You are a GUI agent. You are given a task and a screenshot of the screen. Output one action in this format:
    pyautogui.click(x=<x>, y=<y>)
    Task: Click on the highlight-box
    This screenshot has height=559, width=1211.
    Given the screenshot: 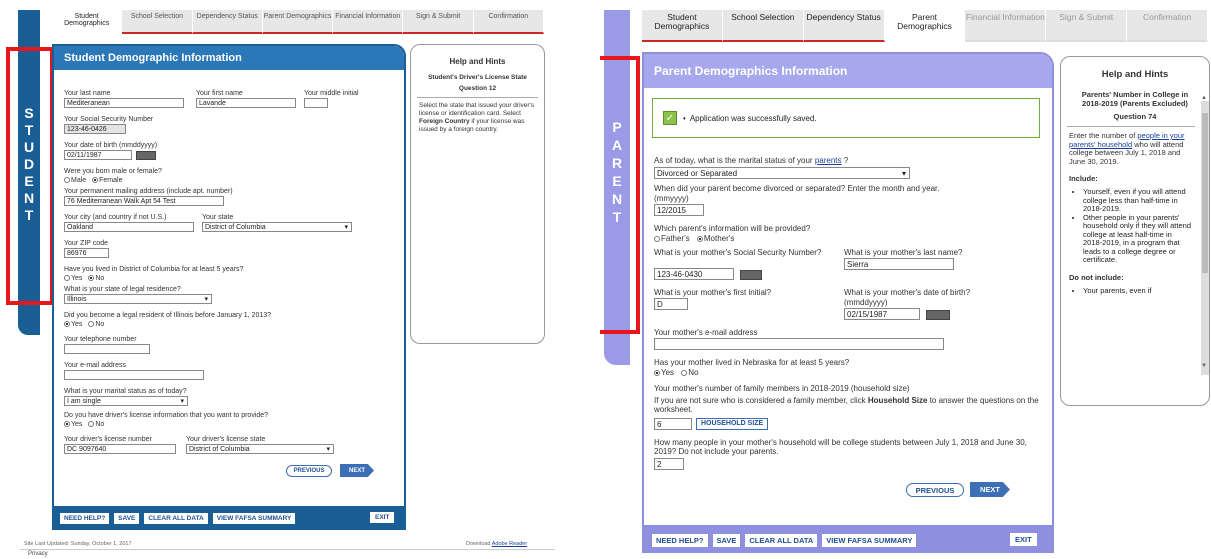 What is the action you would take?
    pyautogui.click(x=620, y=195)
    